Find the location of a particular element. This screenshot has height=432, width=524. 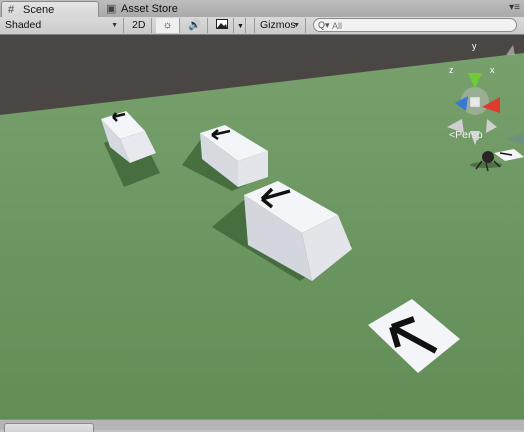

panel-menu-icon: ▾≡ is located at coordinates (514, 7).